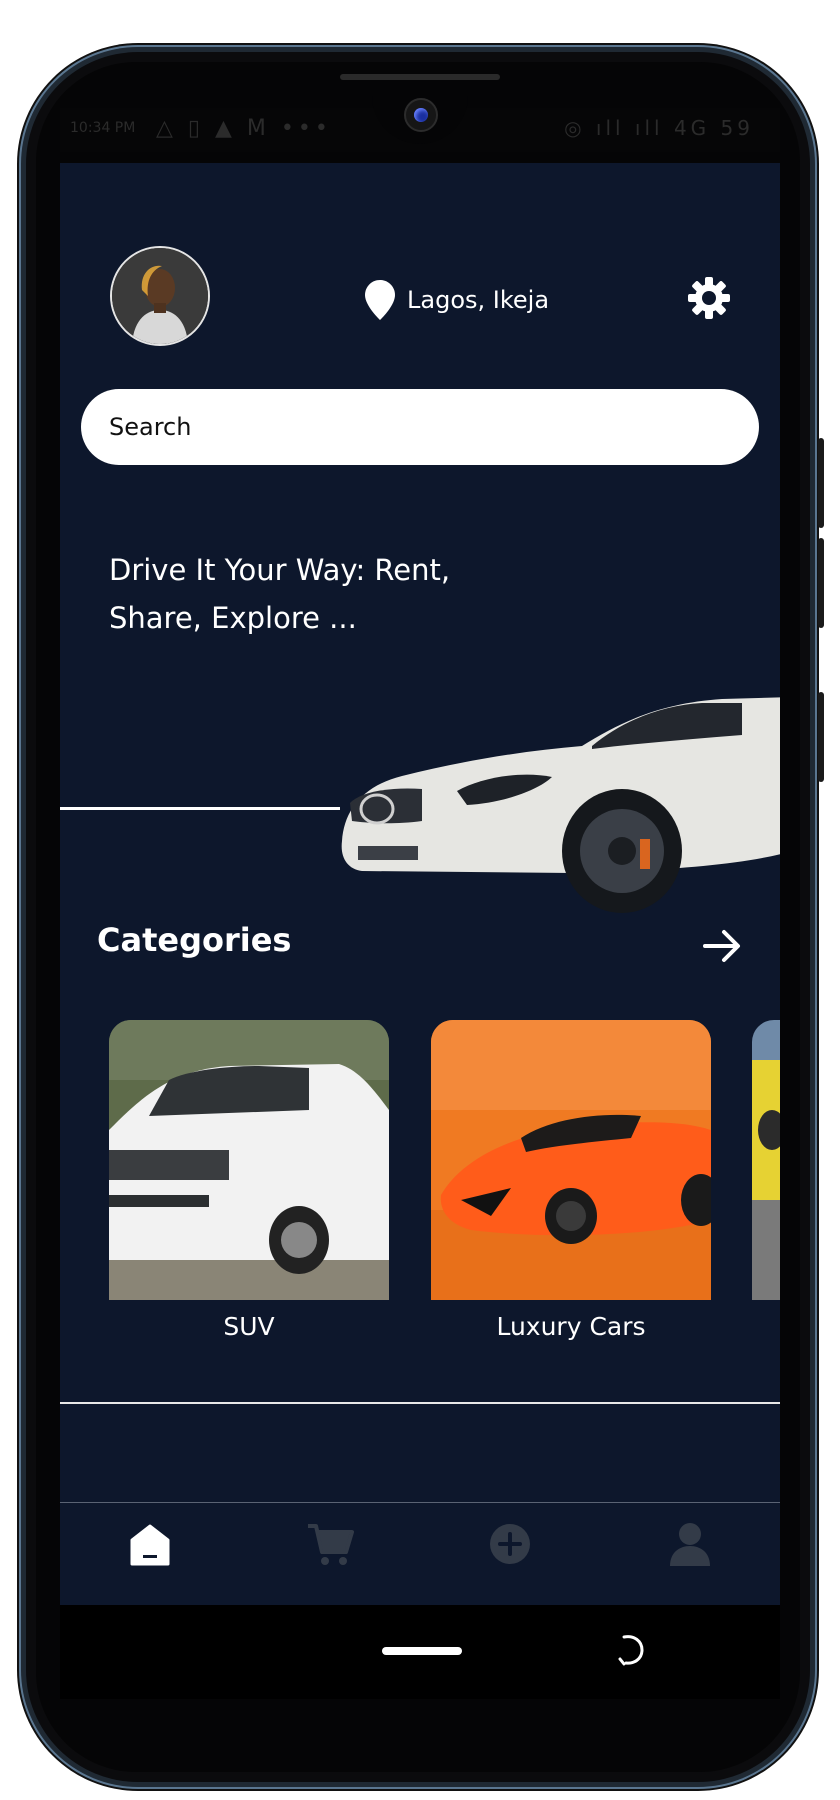  What do you see at coordinates (821, 483) in the screenshot?
I see `volume-up-button` at bounding box center [821, 483].